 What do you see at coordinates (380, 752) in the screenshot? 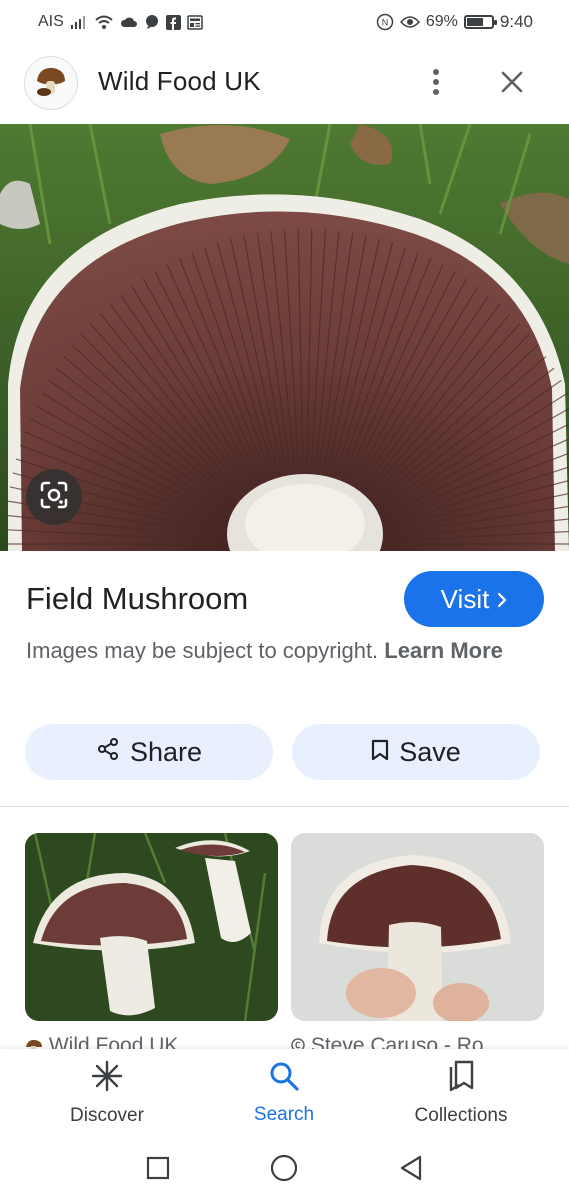
I see `bookmark-icon` at bounding box center [380, 752].